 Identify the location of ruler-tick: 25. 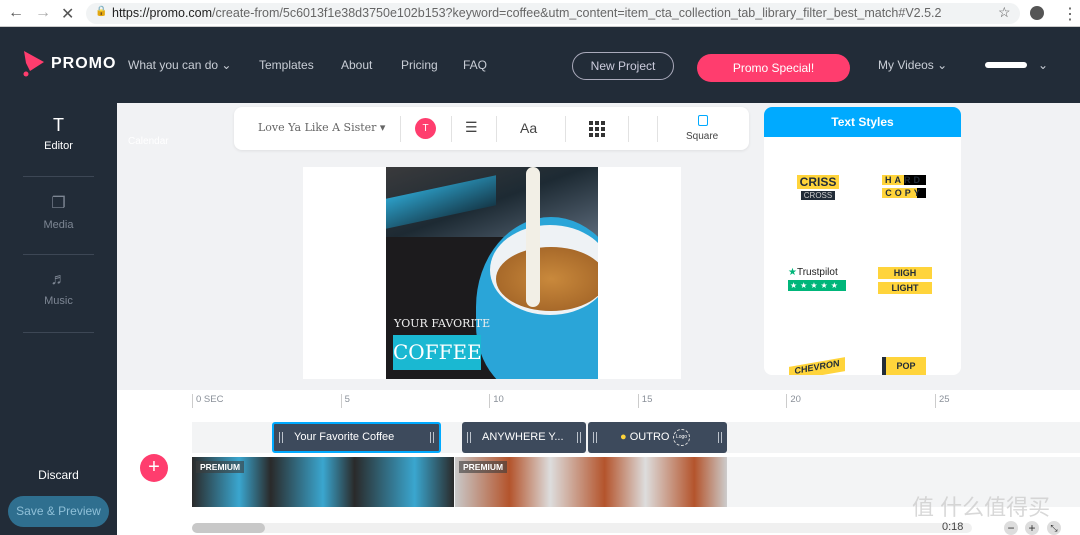
(942, 401).